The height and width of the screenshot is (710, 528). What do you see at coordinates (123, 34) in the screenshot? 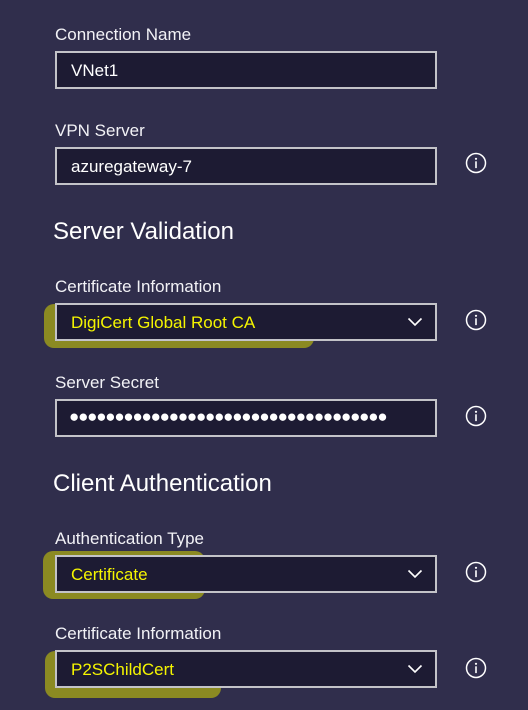
I see `connection-name-label: Connection Name` at bounding box center [123, 34].